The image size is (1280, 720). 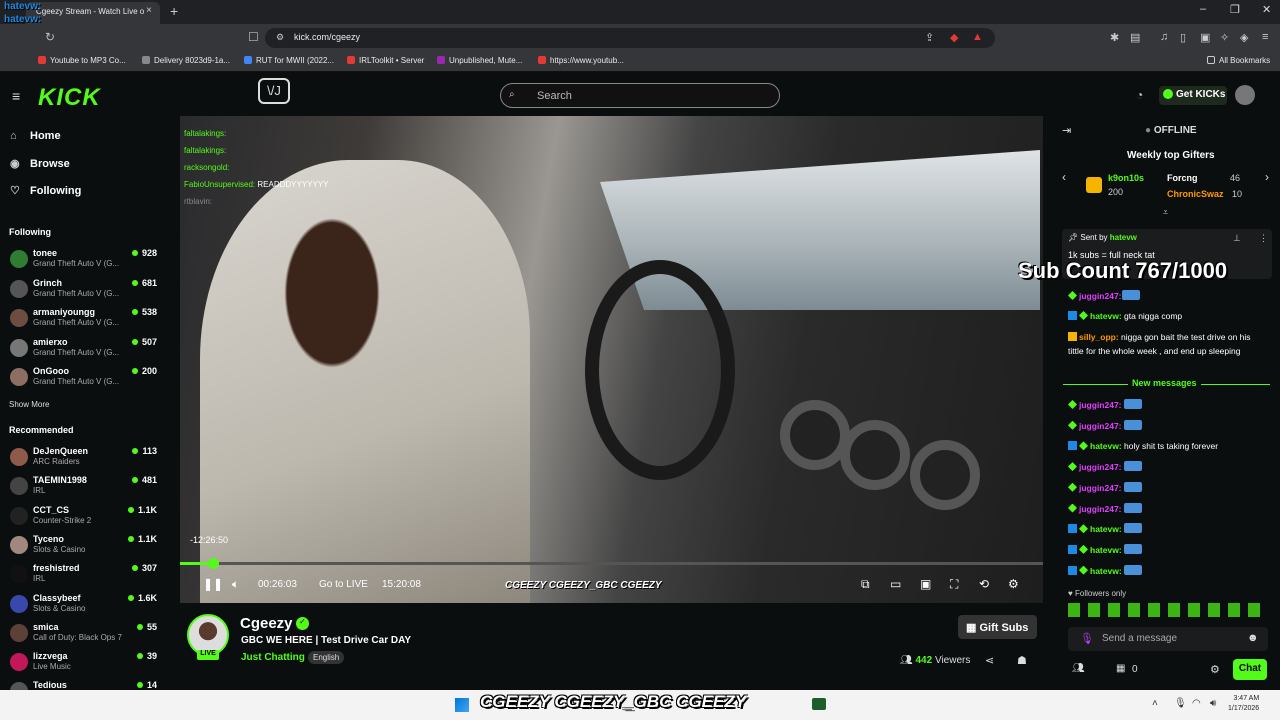 I want to click on hamburger-menu-icon: ≡, so click(x=16, y=96).